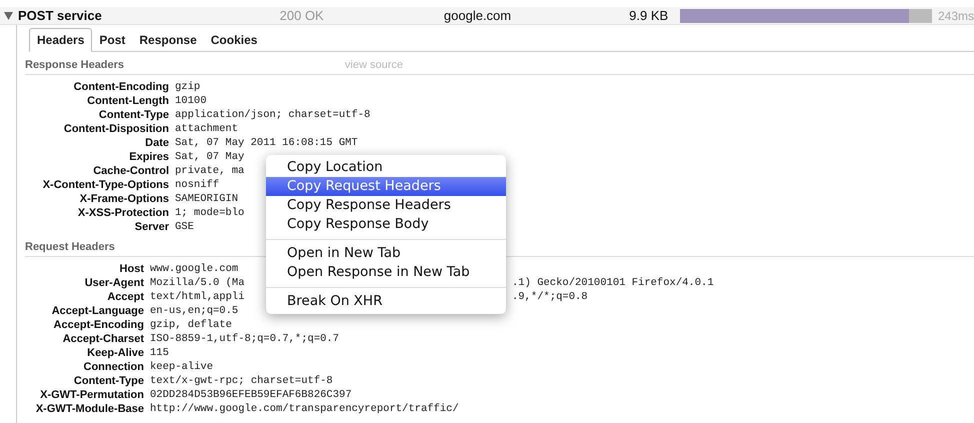 The width and height of the screenshot is (974, 423). Describe the element at coordinates (648, 15) in the screenshot. I see `request-size: 9.9 KB` at that location.